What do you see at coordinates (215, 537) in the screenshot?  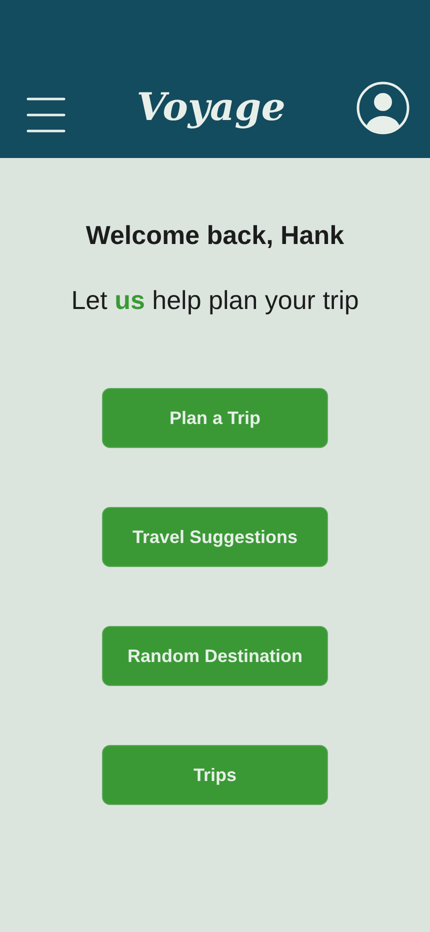 I see `action-button: Travel Suggestions` at bounding box center [215, 537].